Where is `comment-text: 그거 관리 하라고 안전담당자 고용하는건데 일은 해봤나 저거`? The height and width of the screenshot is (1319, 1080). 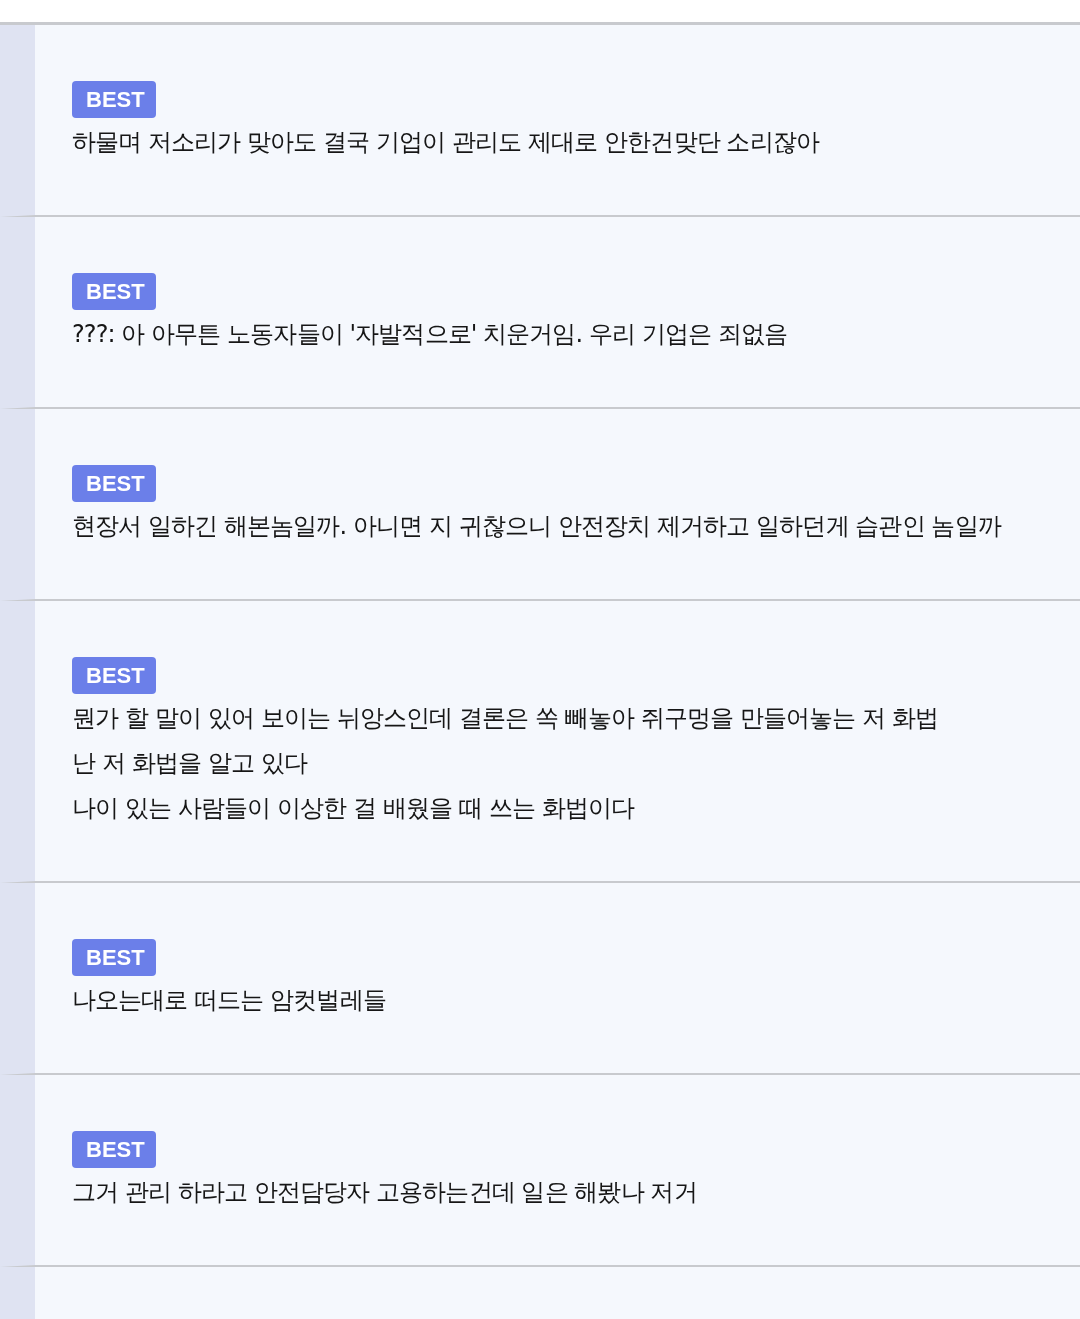 comment-text: 그거 관리 하라고 안전담당자 고용하는건데 일은 해봤나 저거 is located at coordinates (385, 1192).